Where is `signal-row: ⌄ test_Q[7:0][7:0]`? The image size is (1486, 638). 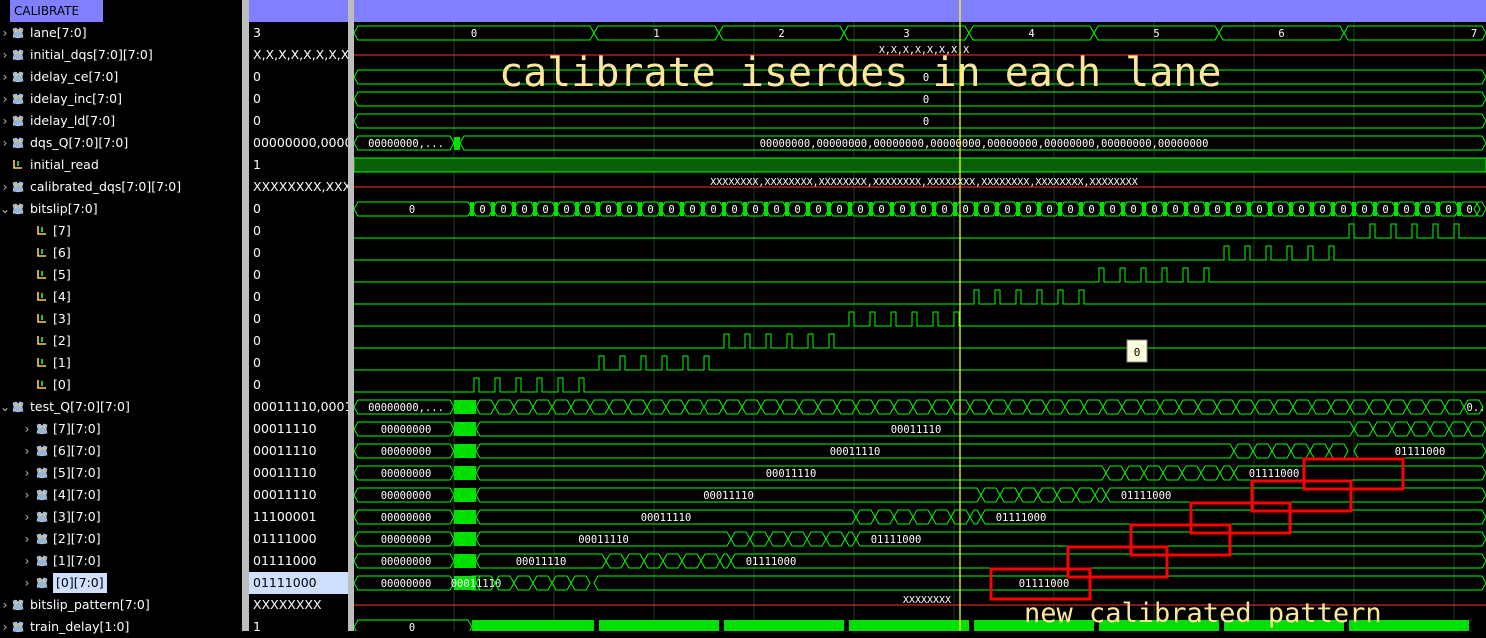 signal-row: ⌄ test_Q[7:0][7:0] is located at coordinates (121, 407).